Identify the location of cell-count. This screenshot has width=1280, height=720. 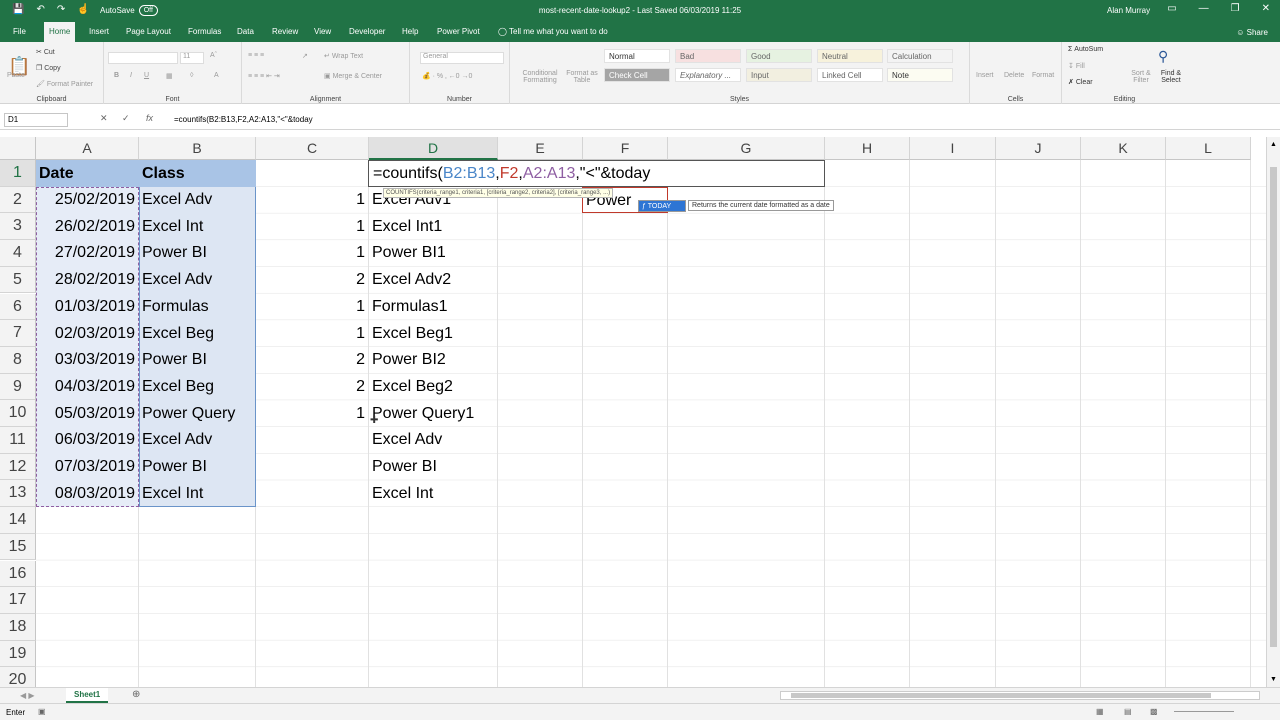
(312, 440).